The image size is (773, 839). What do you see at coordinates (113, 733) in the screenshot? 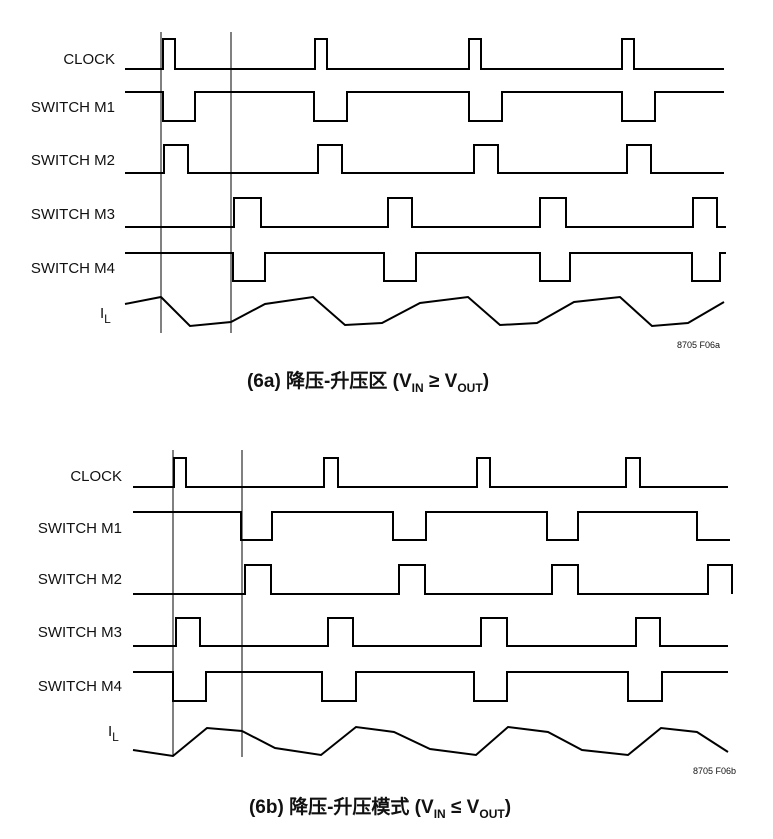
I see `label-il-b: IL` at bounding box center [113, 733].